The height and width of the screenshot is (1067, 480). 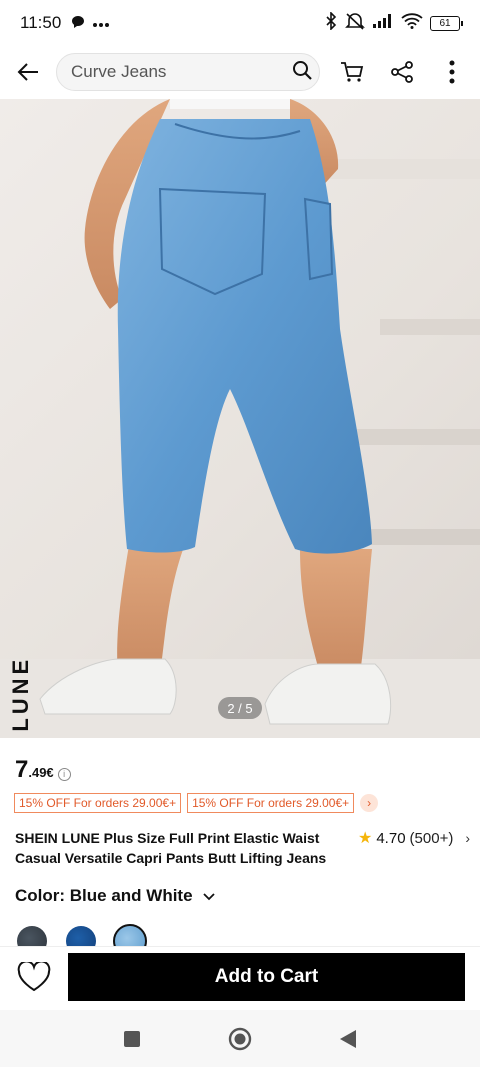 What do you see at coordinates (391, 838) in the screenshot?
I see `rating-value: 4.70` at bounding box center [391, 838].